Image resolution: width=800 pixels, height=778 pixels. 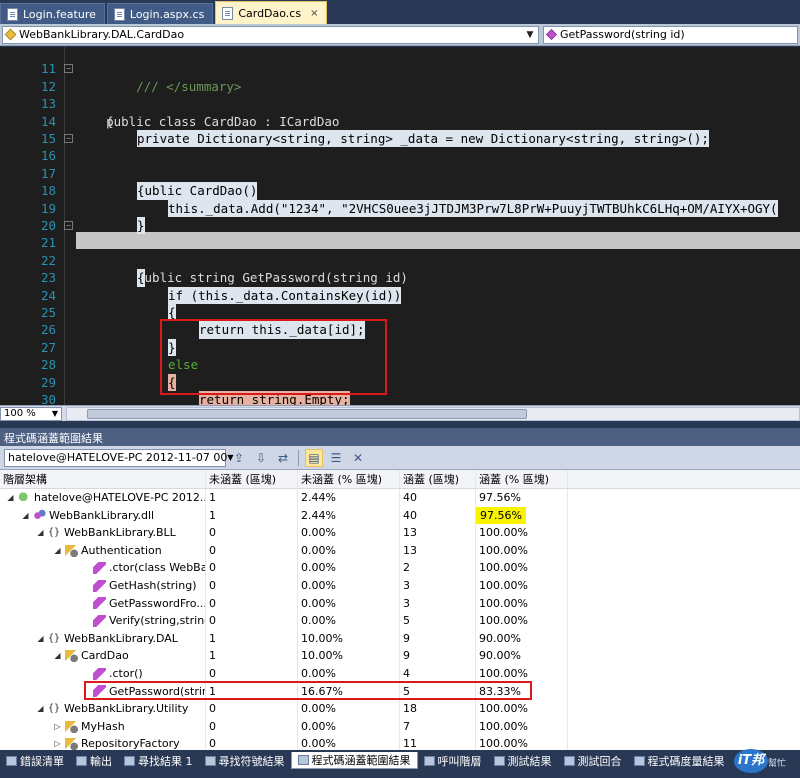 I want to click on tab-login-aspx-cs: Login.aspx.cs, so click(x=160, y=13).